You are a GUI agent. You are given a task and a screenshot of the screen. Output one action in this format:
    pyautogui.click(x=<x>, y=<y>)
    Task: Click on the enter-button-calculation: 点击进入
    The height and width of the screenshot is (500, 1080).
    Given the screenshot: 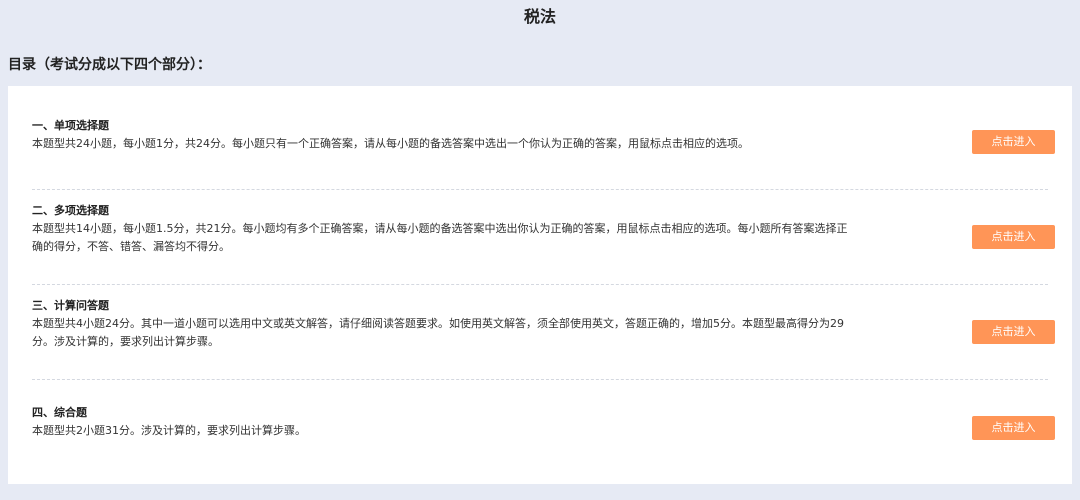 What is the action you would take?
    pyautogui.click(x=1013, y=332)
    